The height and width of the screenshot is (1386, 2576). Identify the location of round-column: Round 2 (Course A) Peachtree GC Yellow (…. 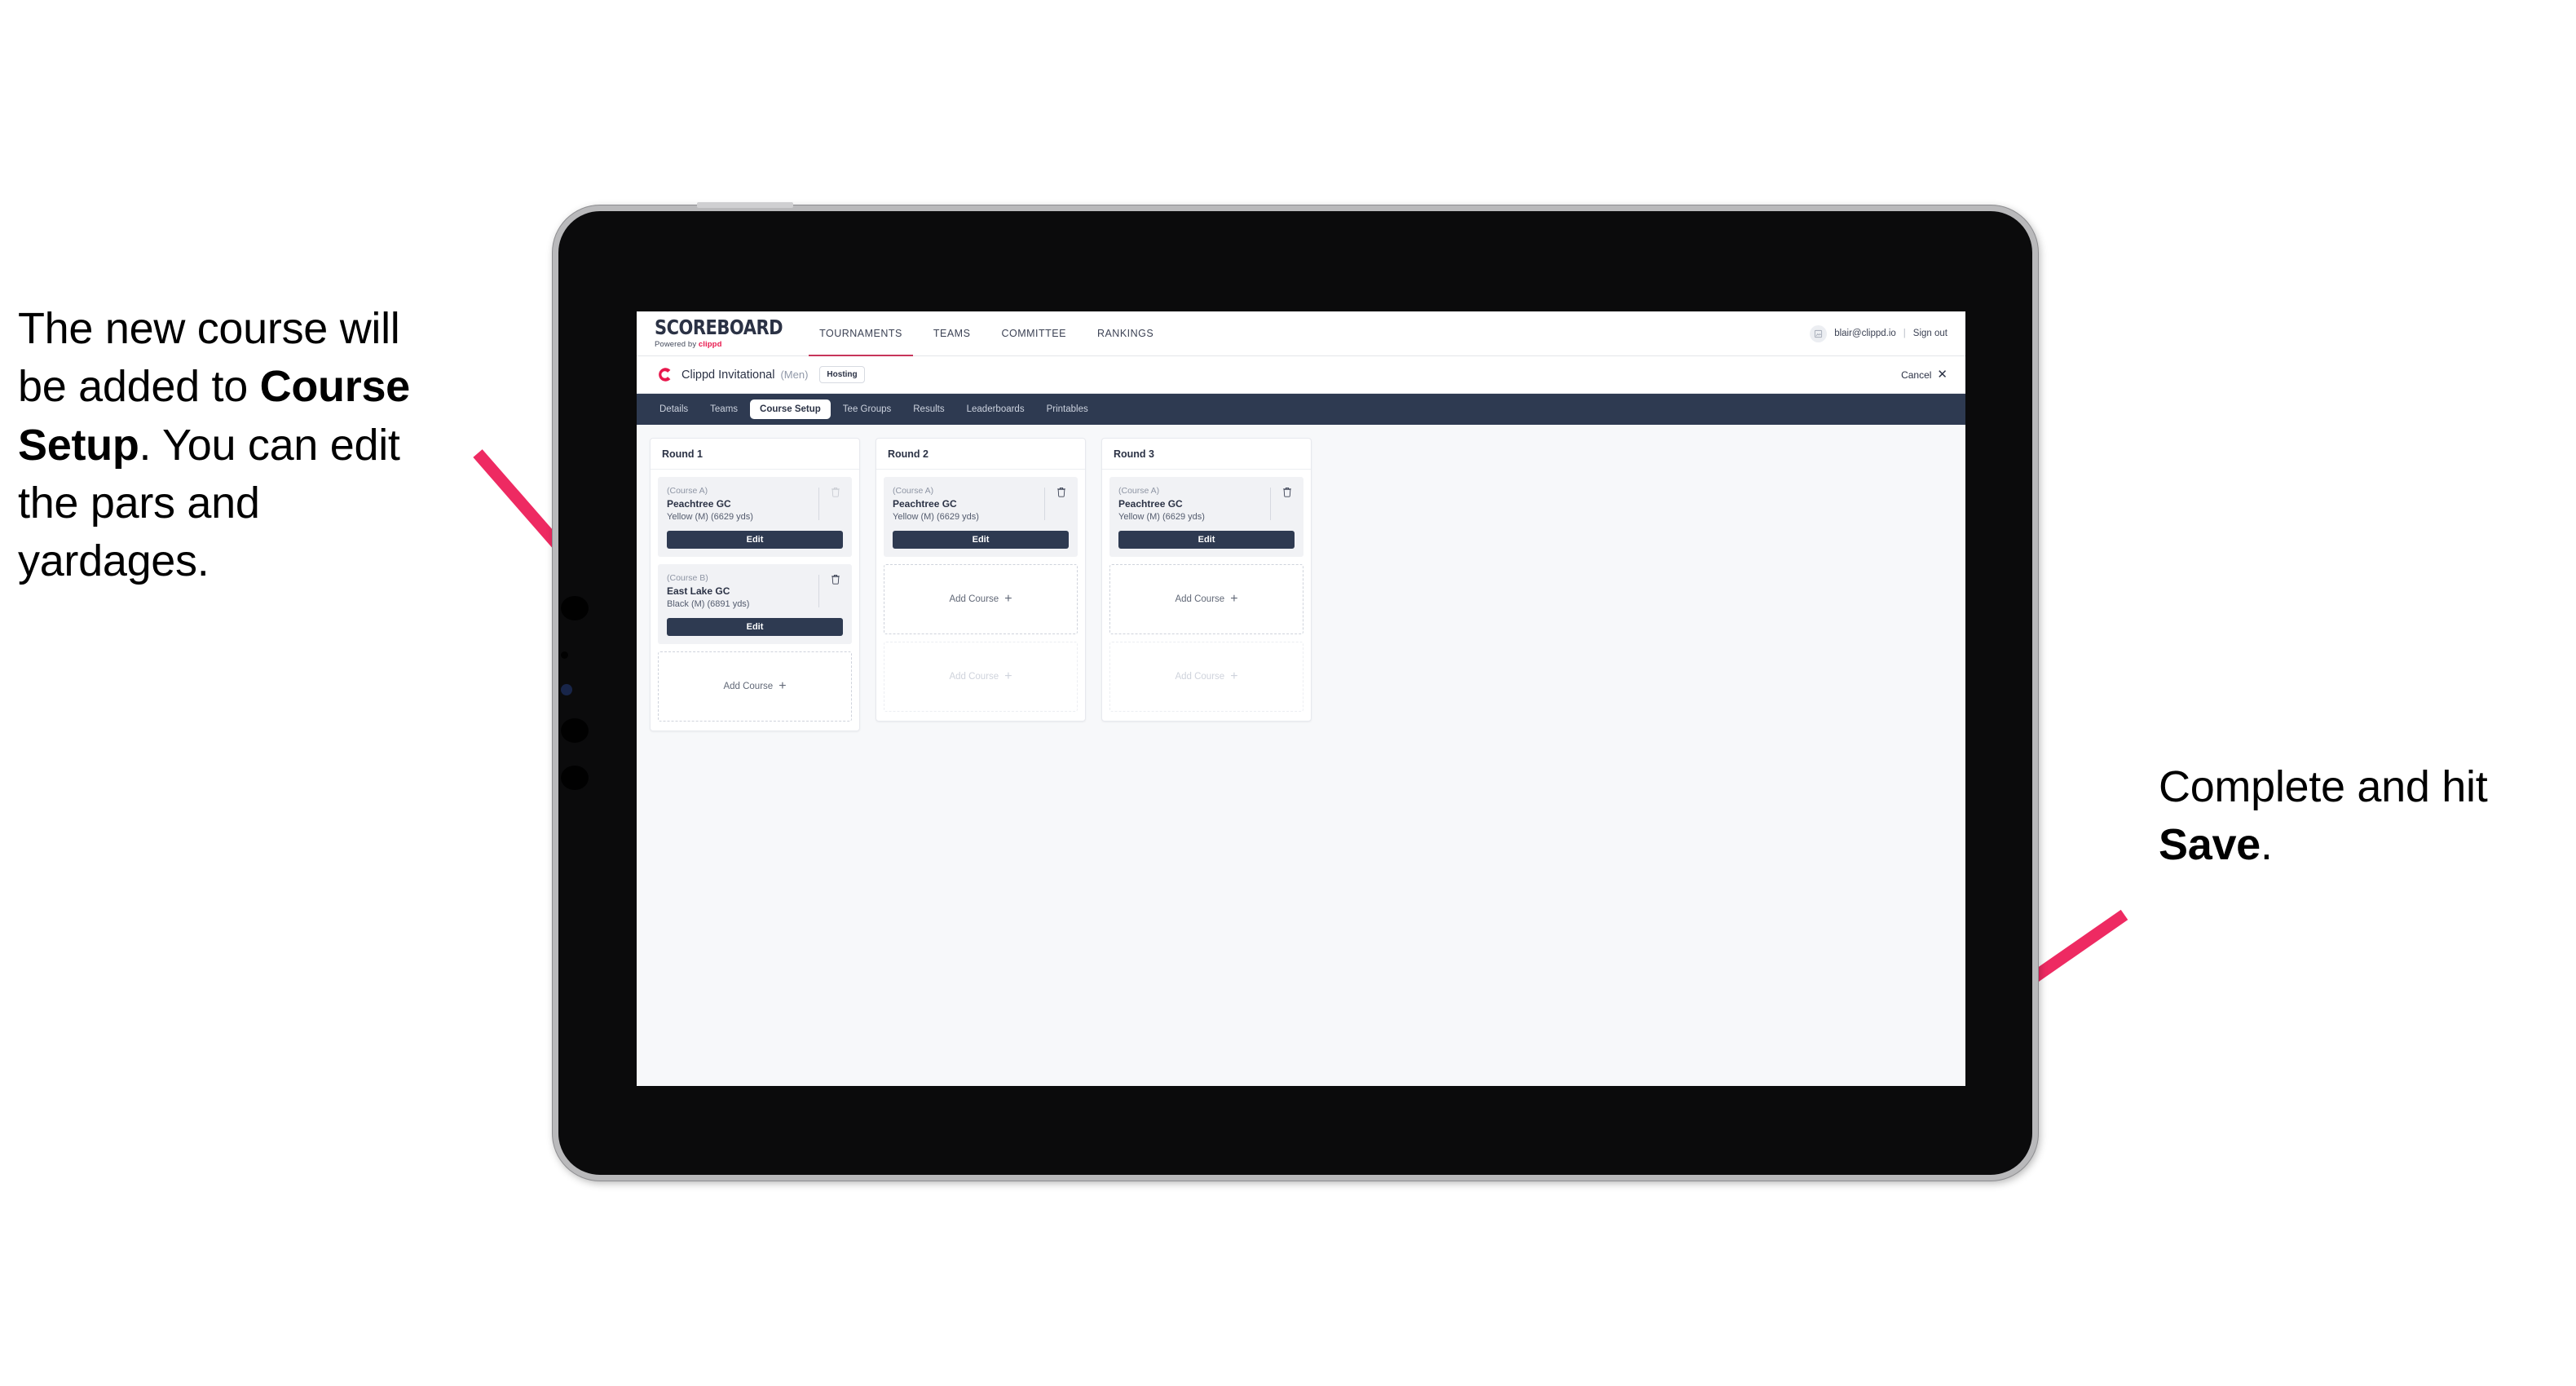
(981, 580).